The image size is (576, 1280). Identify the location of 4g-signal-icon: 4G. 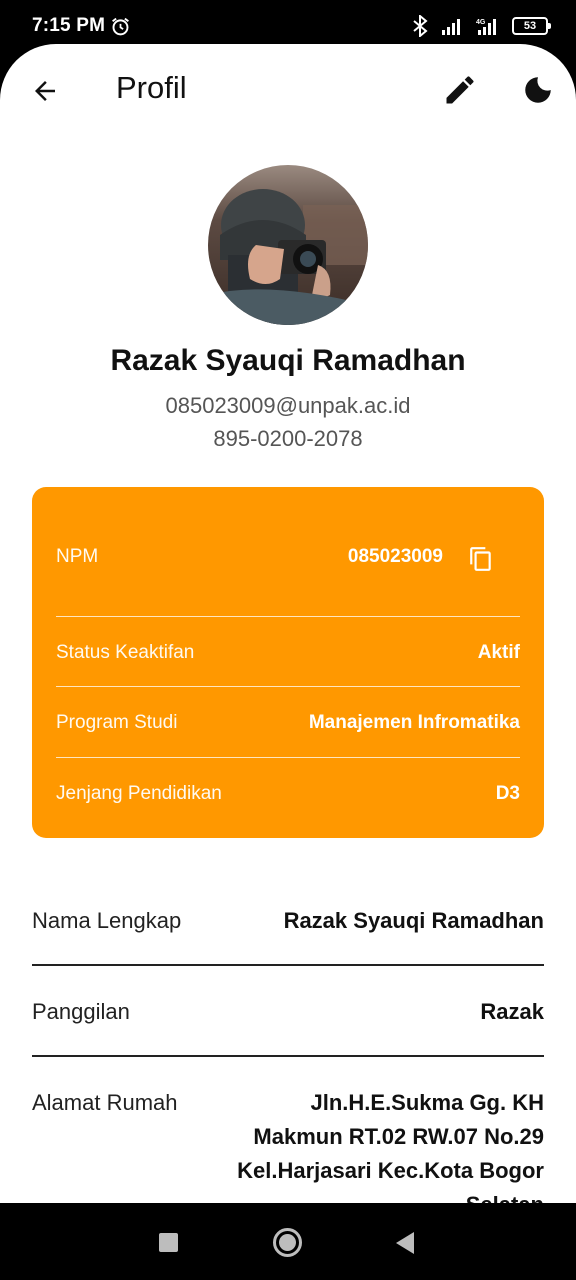
(486, 27).